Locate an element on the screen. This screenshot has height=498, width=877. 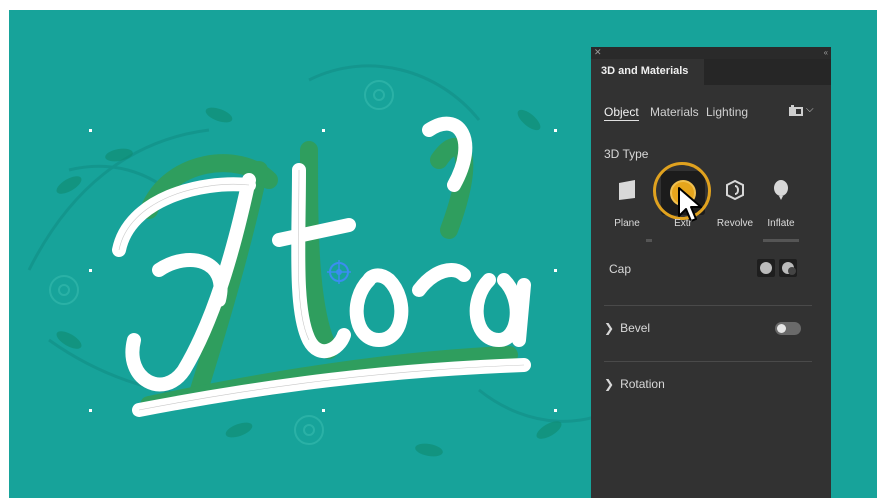
section-3d-type: 3D Type is located at coordinates (626, 154).